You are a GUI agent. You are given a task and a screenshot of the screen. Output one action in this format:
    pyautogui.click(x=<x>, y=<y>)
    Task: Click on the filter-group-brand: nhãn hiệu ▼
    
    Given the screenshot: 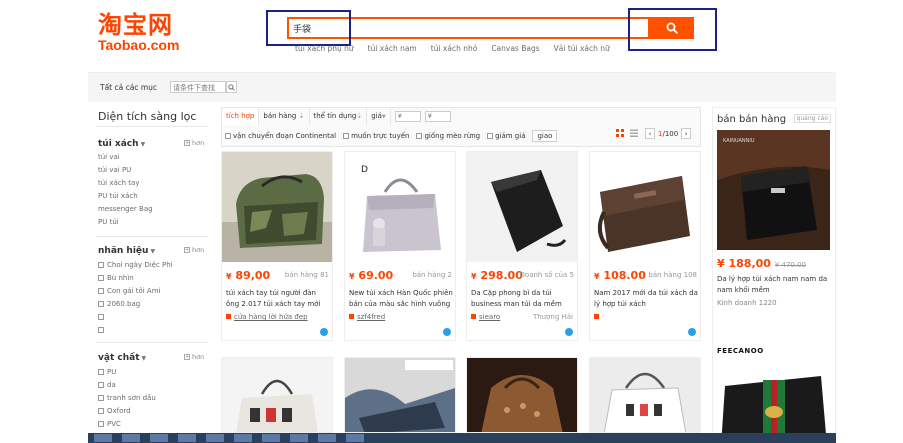 What is the action you would take?
    pyautogui.click(x=126, y=251)
    